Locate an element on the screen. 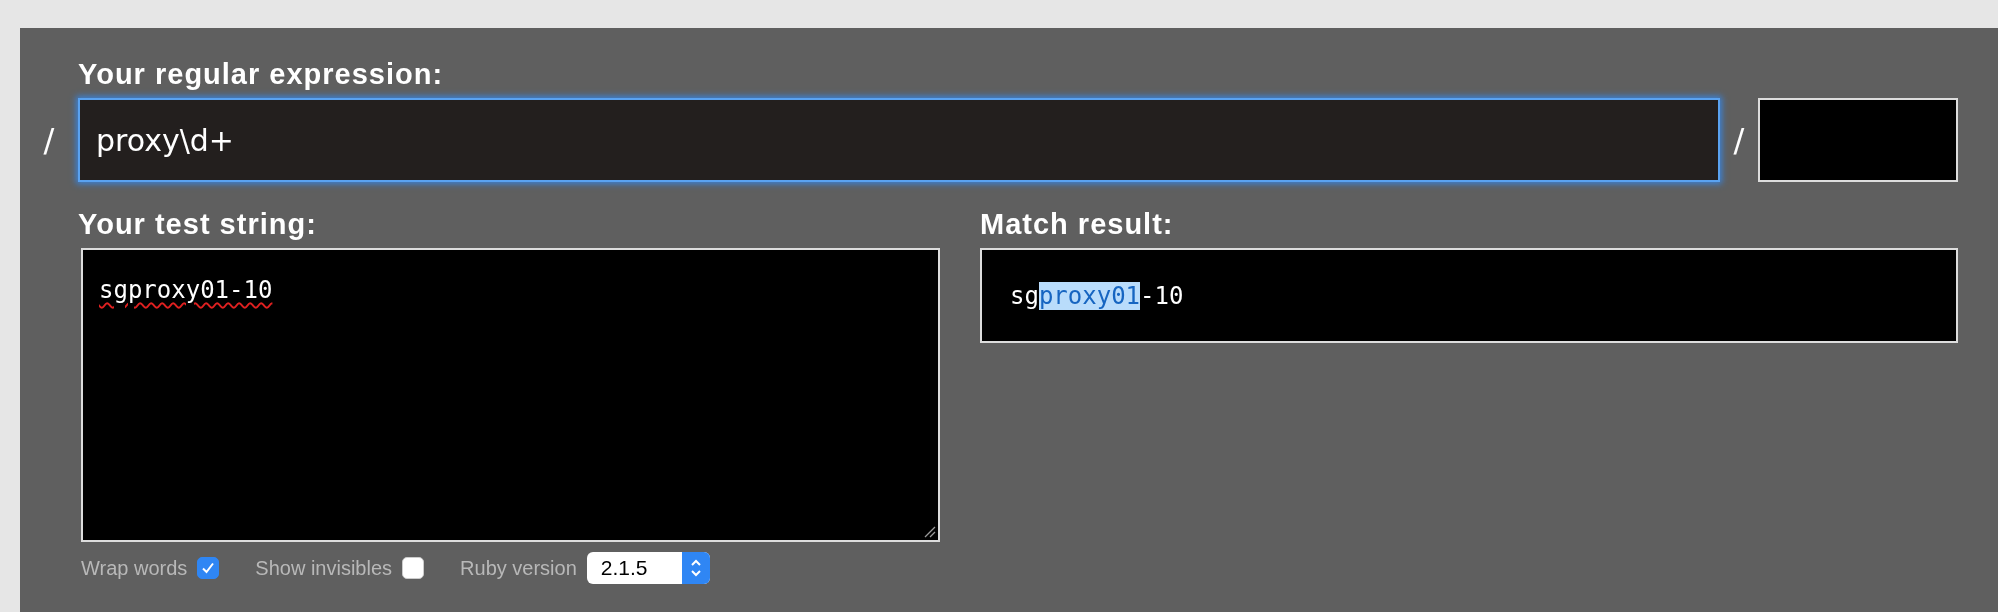  ruby-version-label: Ruby version is located at coordinates (518, 568).